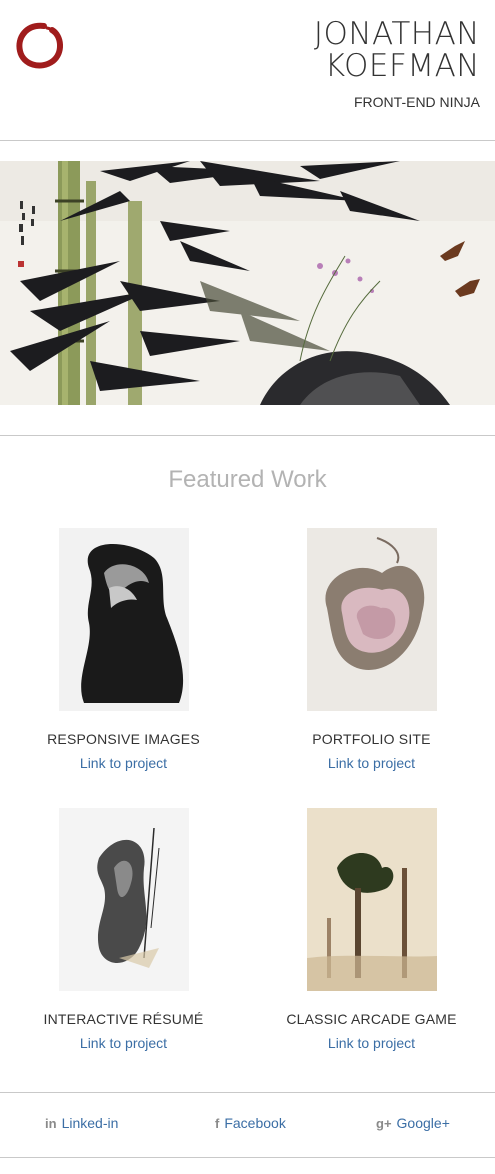 The image size is (495, 1174). What do you see at coordinates (90, 1123) in the screenshot?
I see `social-link-label: Linked-in` at bounding box center [90, 1123].